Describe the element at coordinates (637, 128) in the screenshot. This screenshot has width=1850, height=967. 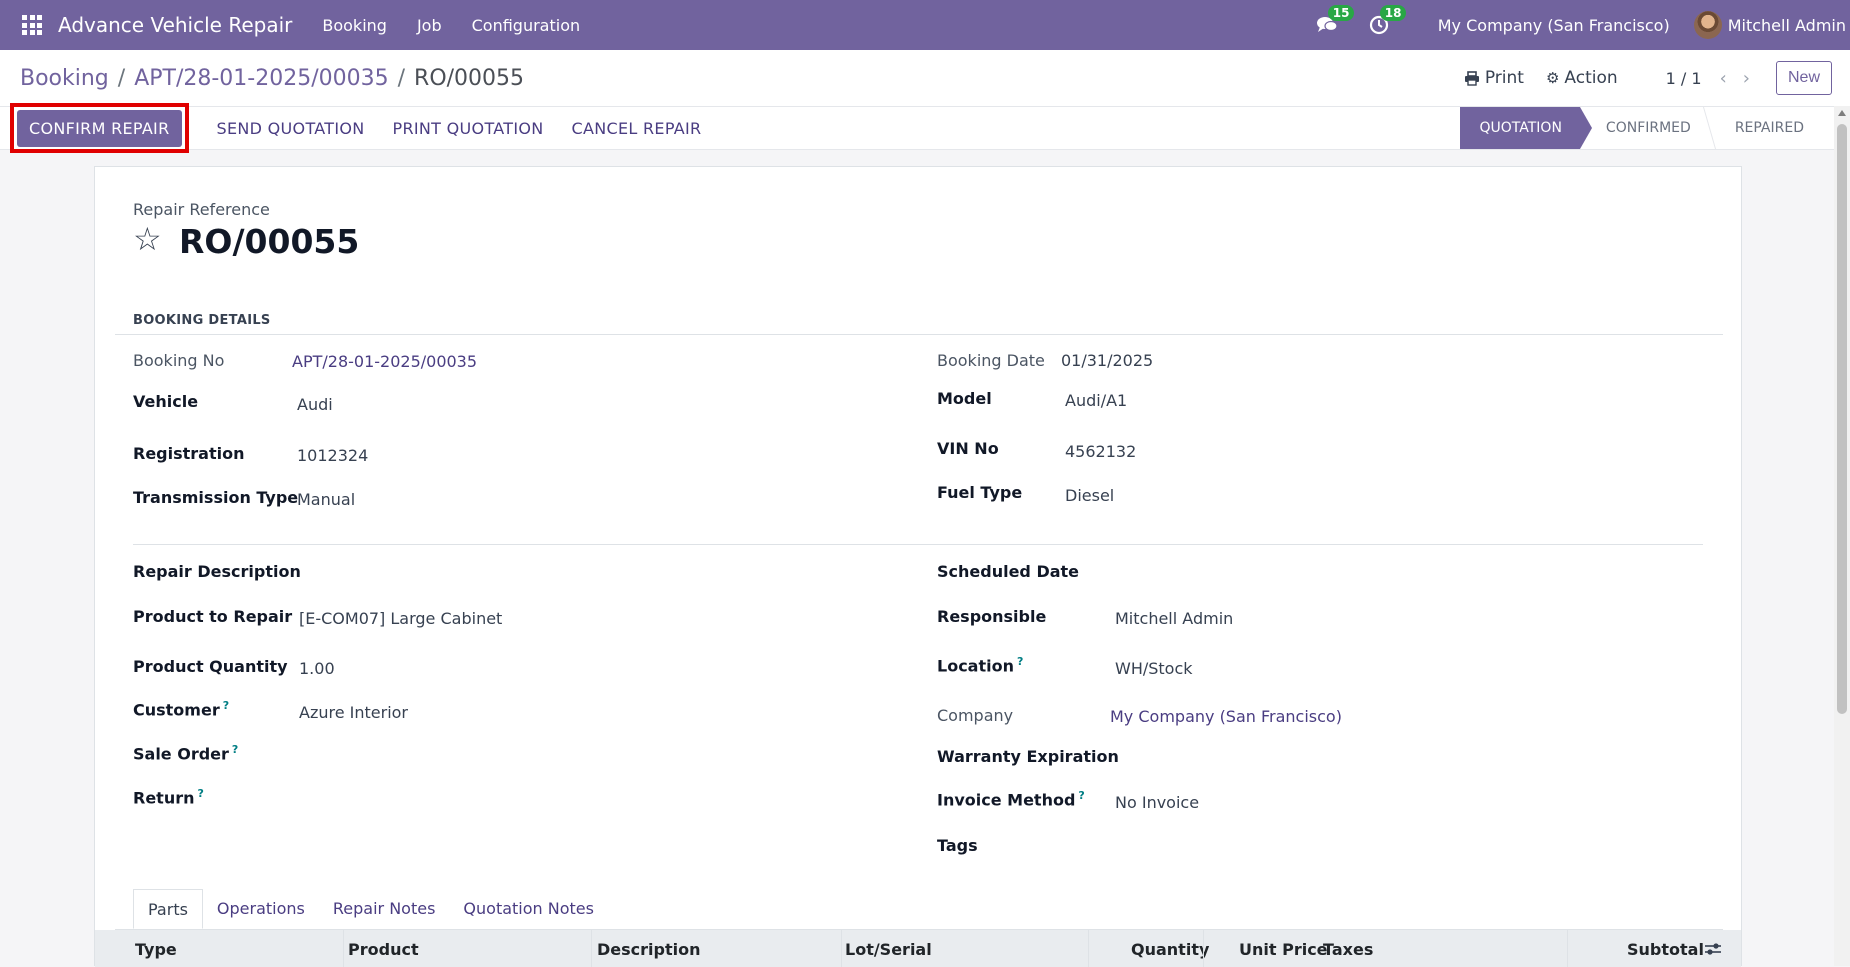
I see `cancel-repair-button: CANCEL REPAIR` at that location.